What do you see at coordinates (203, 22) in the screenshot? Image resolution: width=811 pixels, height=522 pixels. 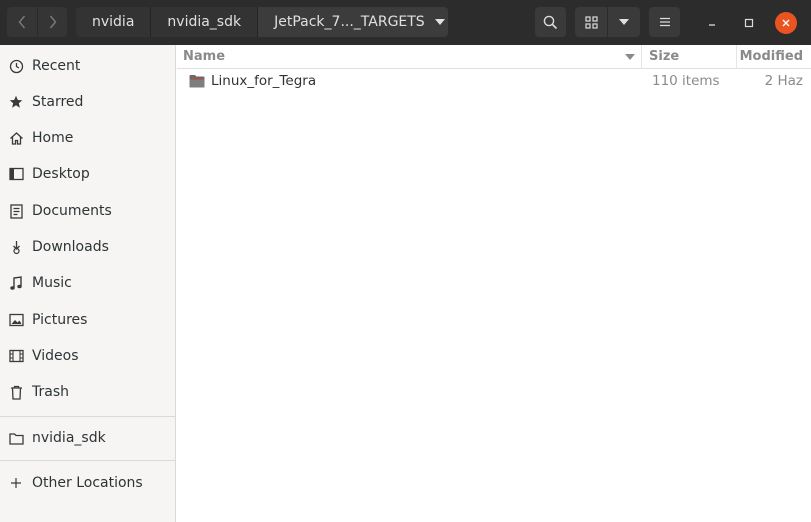 I see `breadcrumb-nvidia-sdk: nvidia_sdk` at bounding box center [203, 22].